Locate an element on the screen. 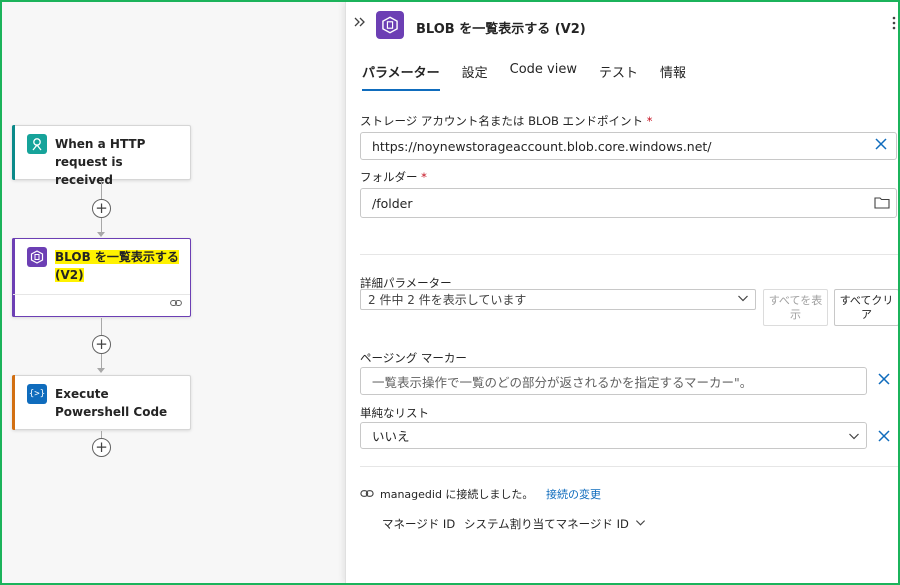 The width and height of the screenshot is (900, 585). folder-value: /folder is located at coordinates (392, 203).